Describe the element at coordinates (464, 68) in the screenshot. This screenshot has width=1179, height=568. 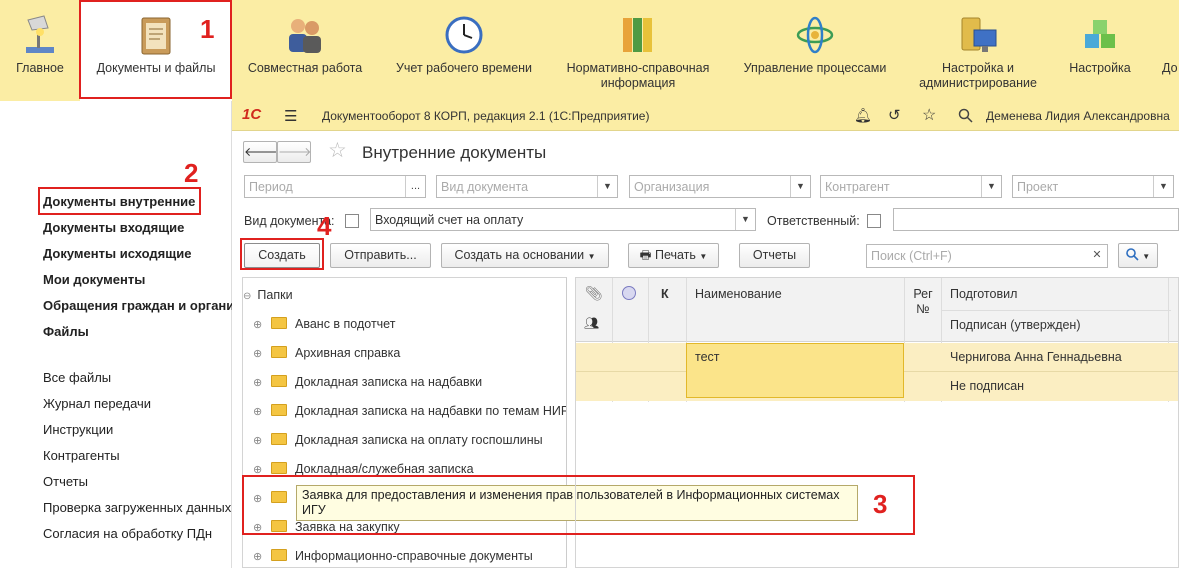
I see `section-label: Учет рабочего времени` at that location.